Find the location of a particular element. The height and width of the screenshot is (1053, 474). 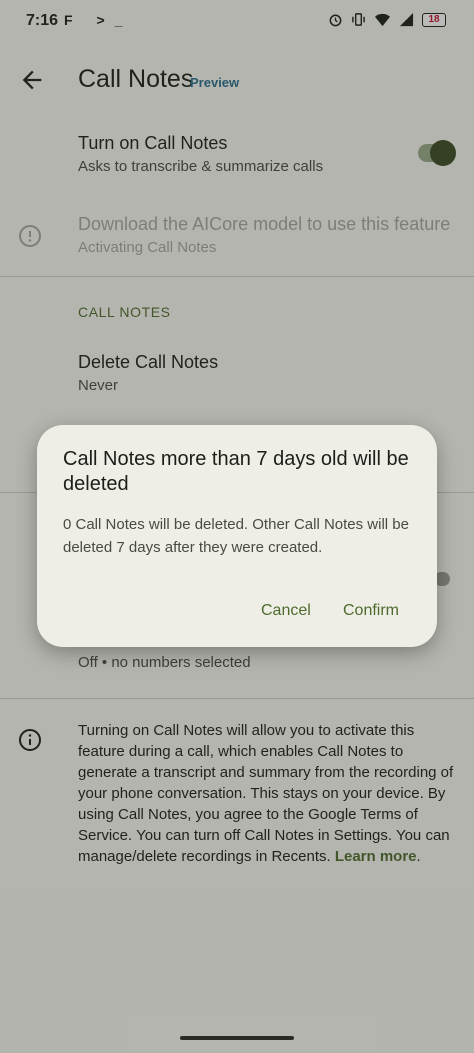

confirm-button: Confirm is located at coordinates (371, 611).